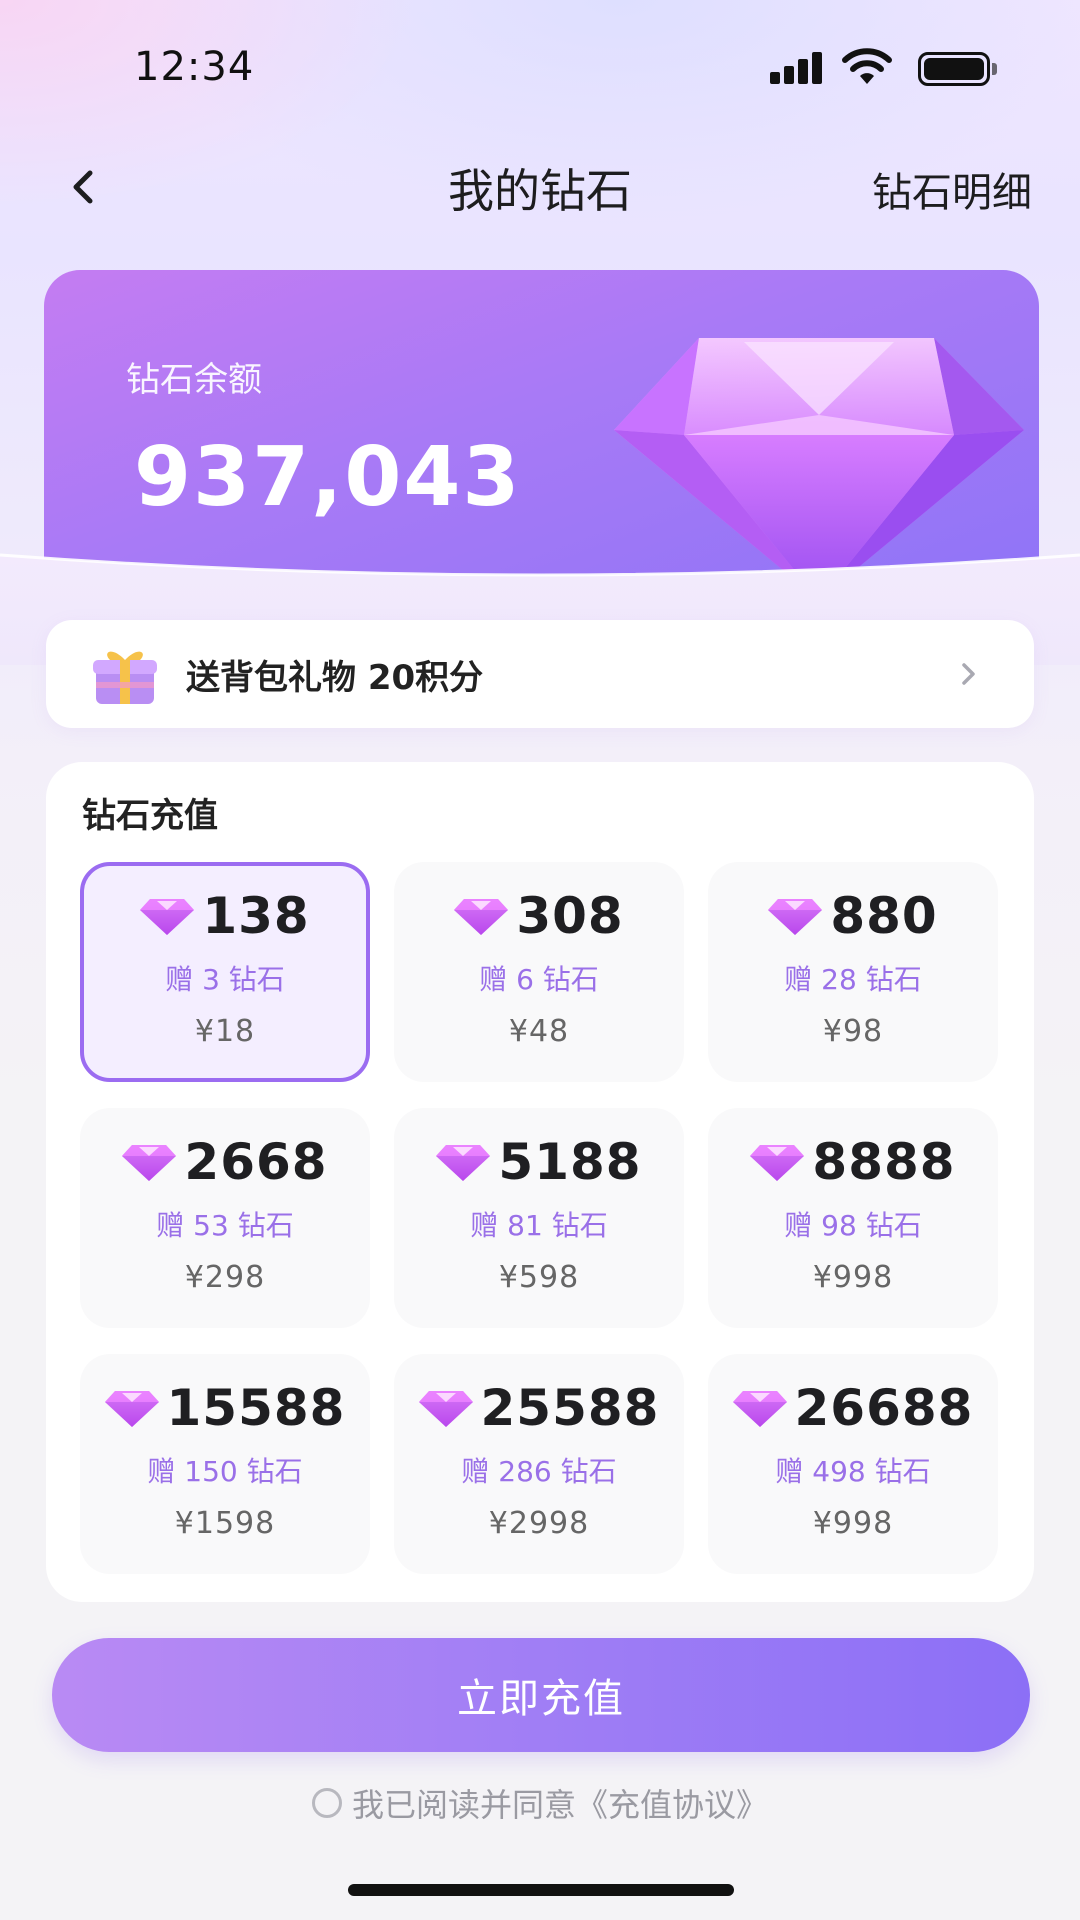 This screenshot has width=1080, height=1920. I want to click on agreement-row: 我已阅读并同意 《充值协议》, so click(540, 1803).